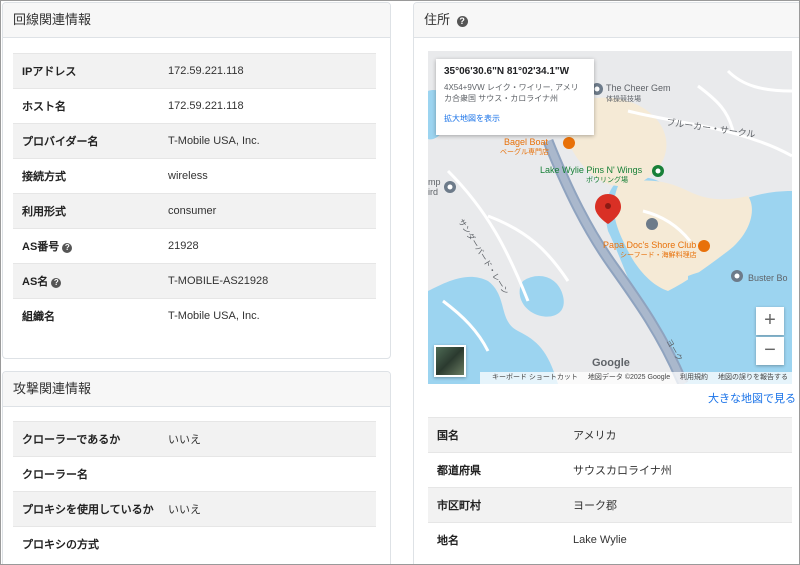 Image resolution: width=800 pixels, height=565 pixels. What do you see at coordinates (450, 361) in the screenshot?
I see `satellite-toggle` at bounding box center [450, 361].